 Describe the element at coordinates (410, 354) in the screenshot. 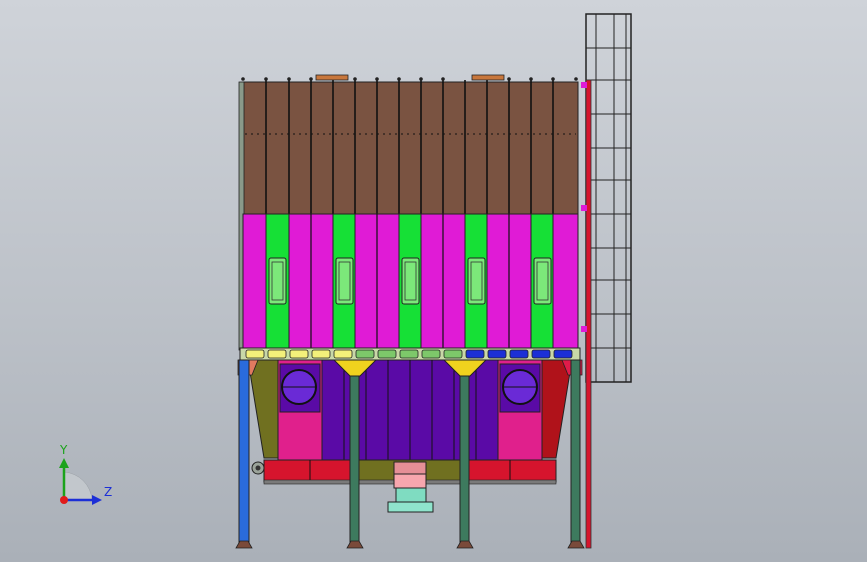

I see `valve-band` at that location.